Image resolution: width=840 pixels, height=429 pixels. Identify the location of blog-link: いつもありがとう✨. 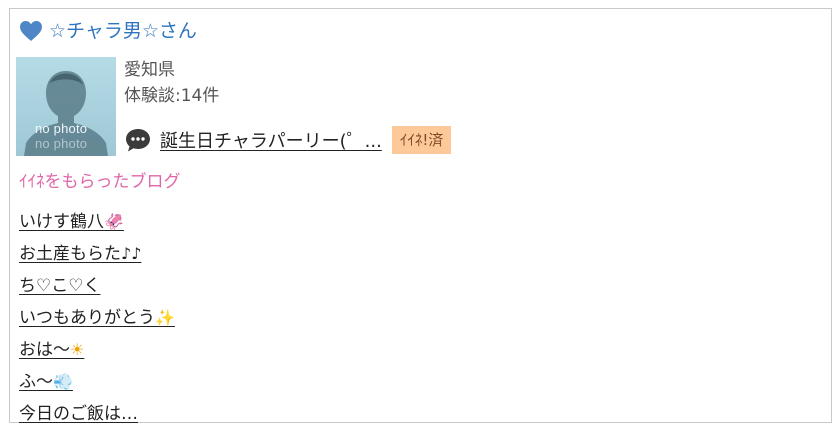
(97, 315).